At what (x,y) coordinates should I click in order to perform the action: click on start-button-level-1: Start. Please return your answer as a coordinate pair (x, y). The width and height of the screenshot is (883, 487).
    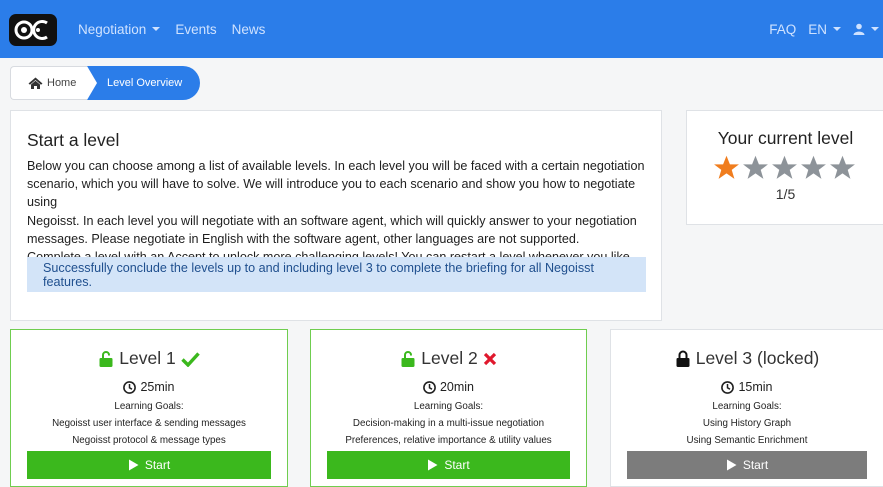
    Looking at the image, I should click on (149, 465).